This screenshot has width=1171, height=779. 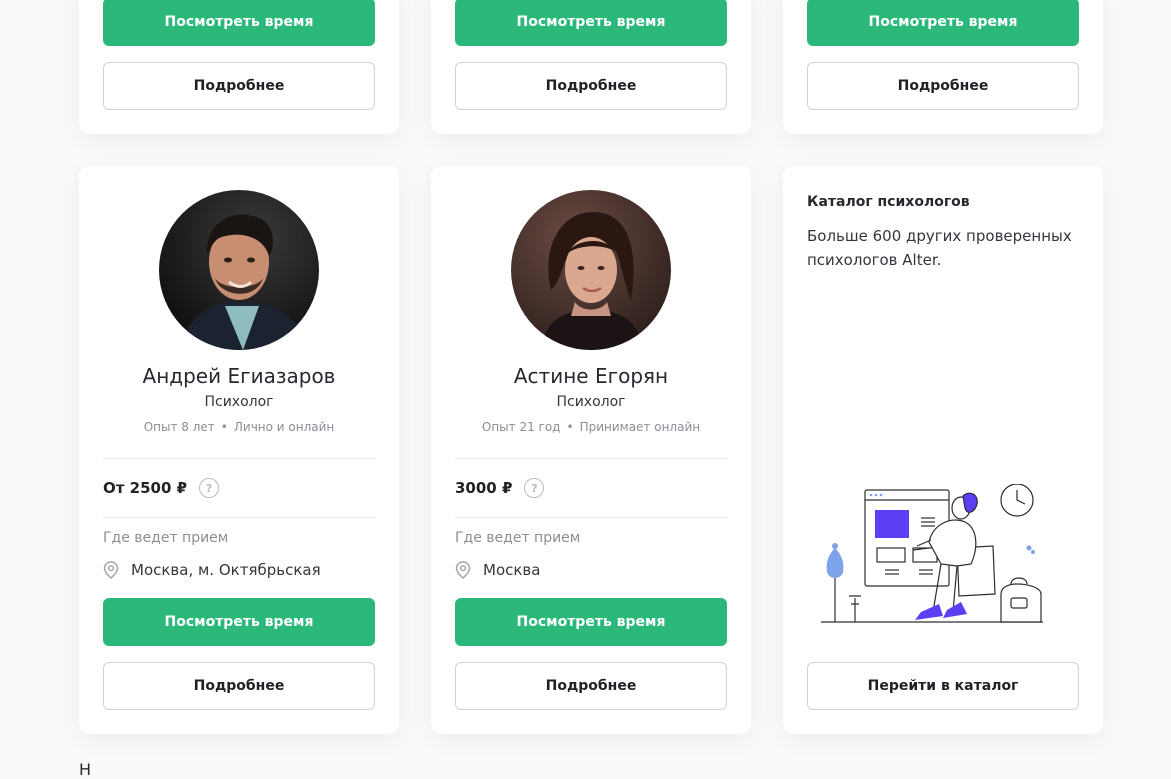 I want to click on psychologist-card-top-3: Посмотреть время Подробнее, so click(x=943, y=67).